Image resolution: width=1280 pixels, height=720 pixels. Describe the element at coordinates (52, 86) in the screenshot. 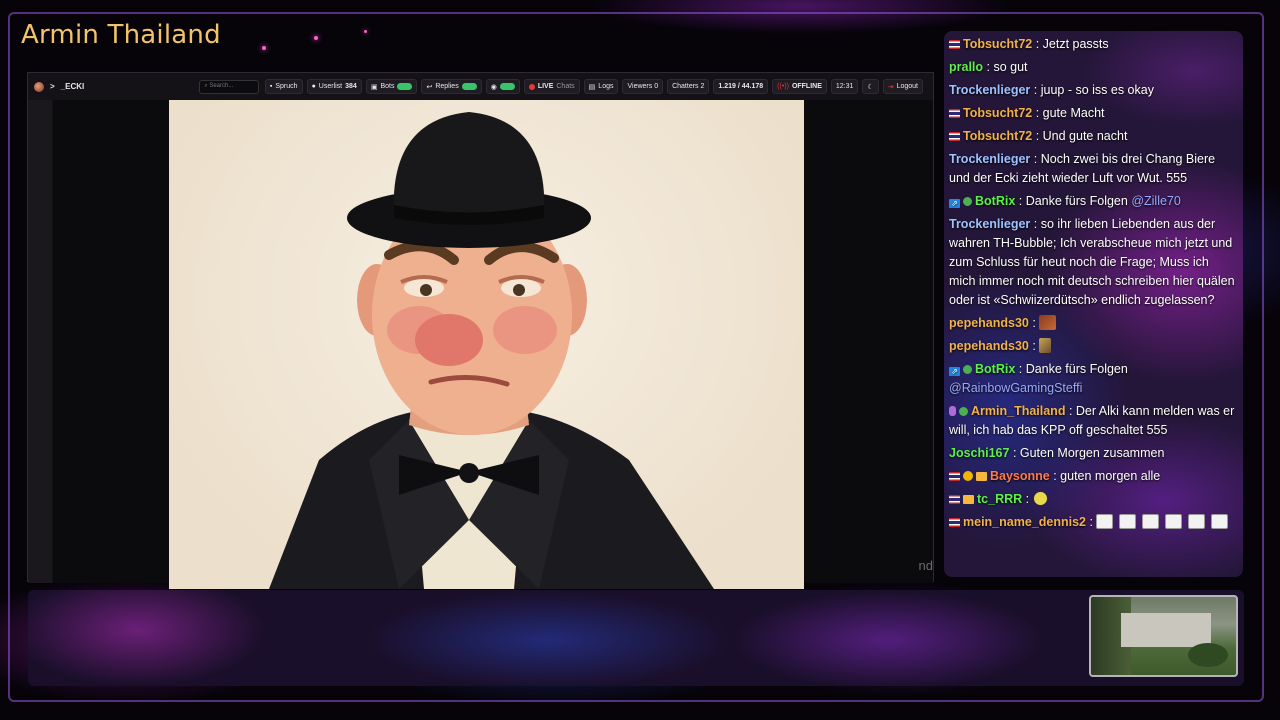

I see `terminal-icon: >` at that location.